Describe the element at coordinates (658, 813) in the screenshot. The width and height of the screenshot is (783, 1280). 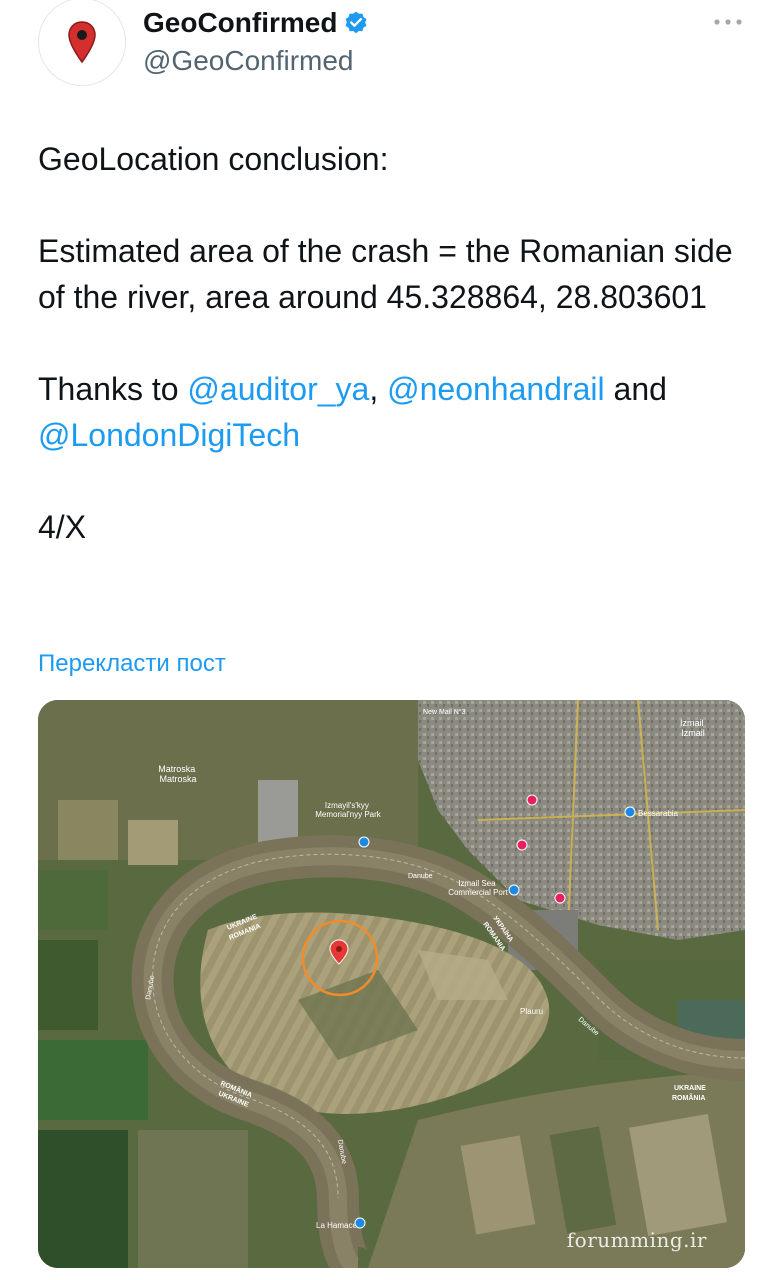
I see `map-label-bessarabia: Bessarabia` at that location.